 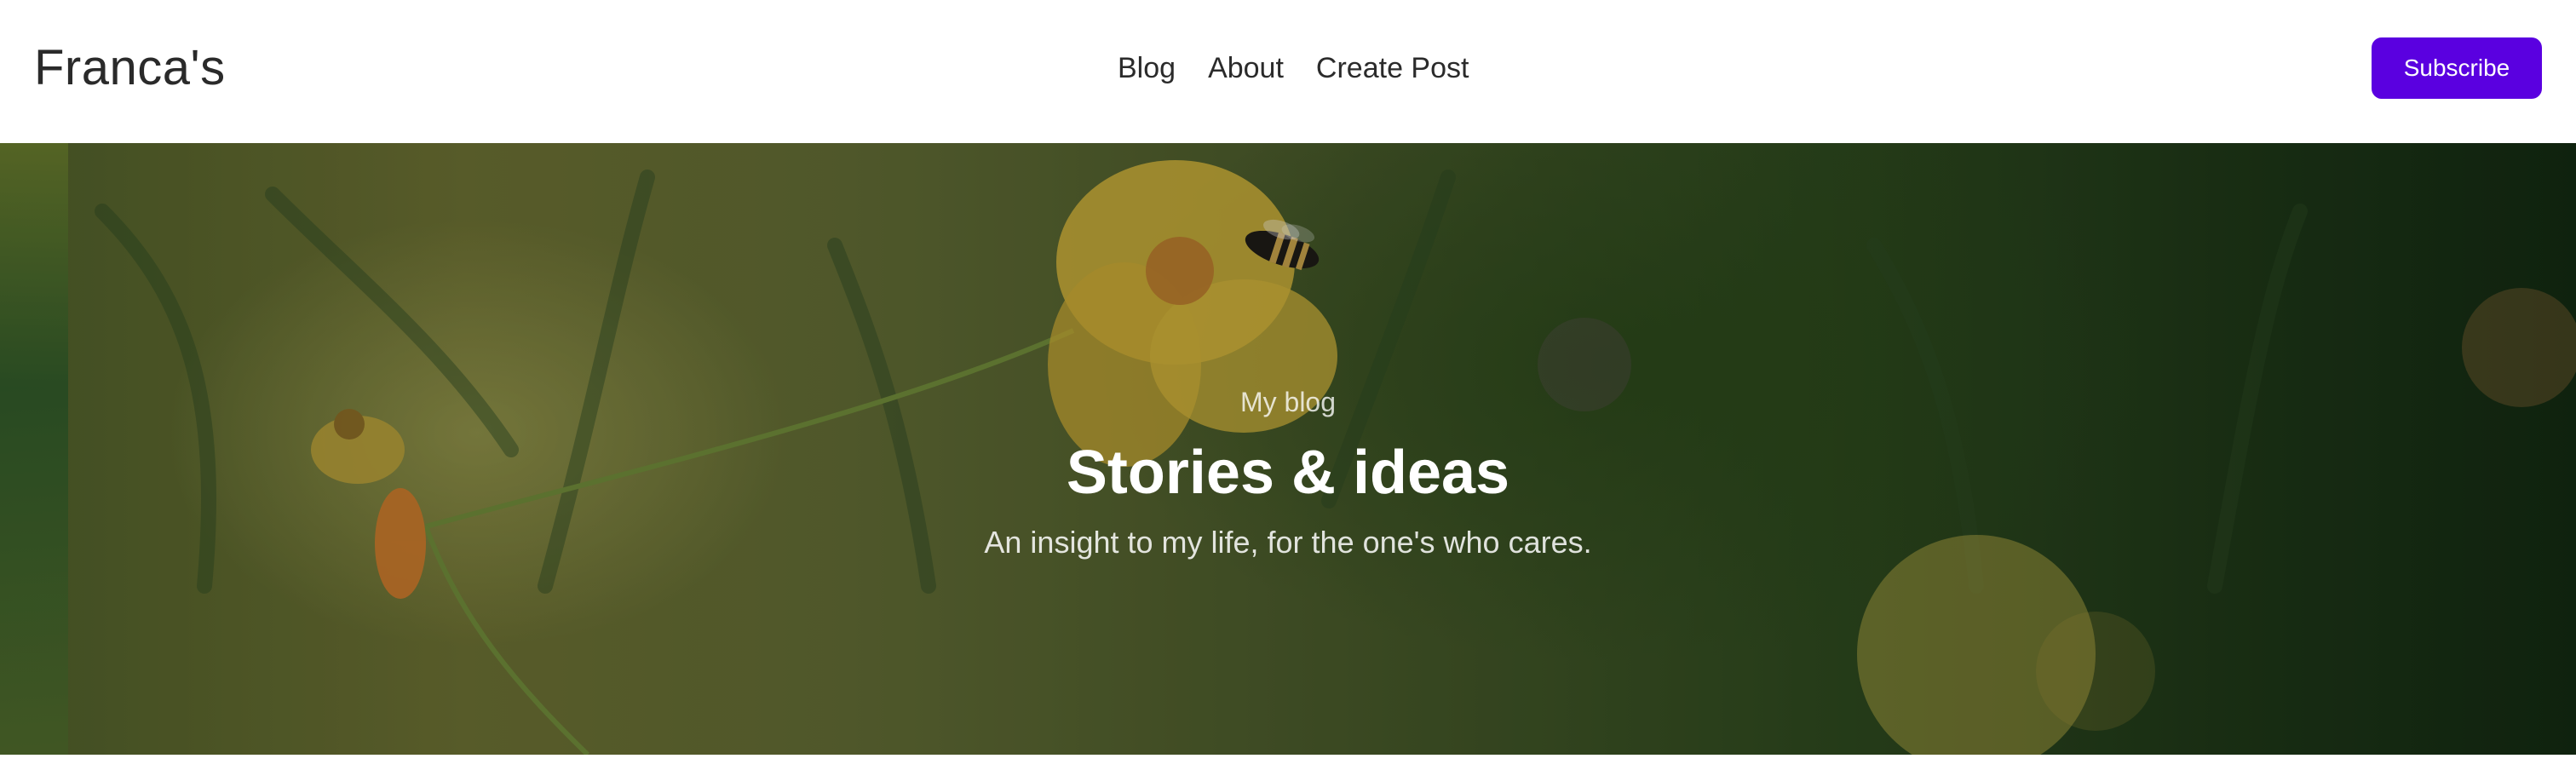 I want to click on nav-link-create-post: Create Post, so click(x=1393, y=68).